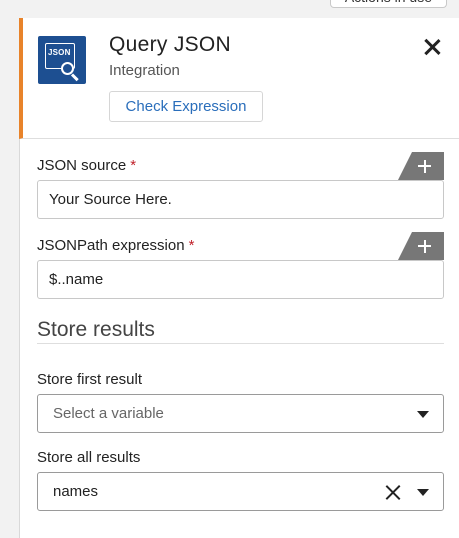  Describe the element at coordinates (229, 9) in the screenshot. I see `top-bar: Actions in use` at that location.